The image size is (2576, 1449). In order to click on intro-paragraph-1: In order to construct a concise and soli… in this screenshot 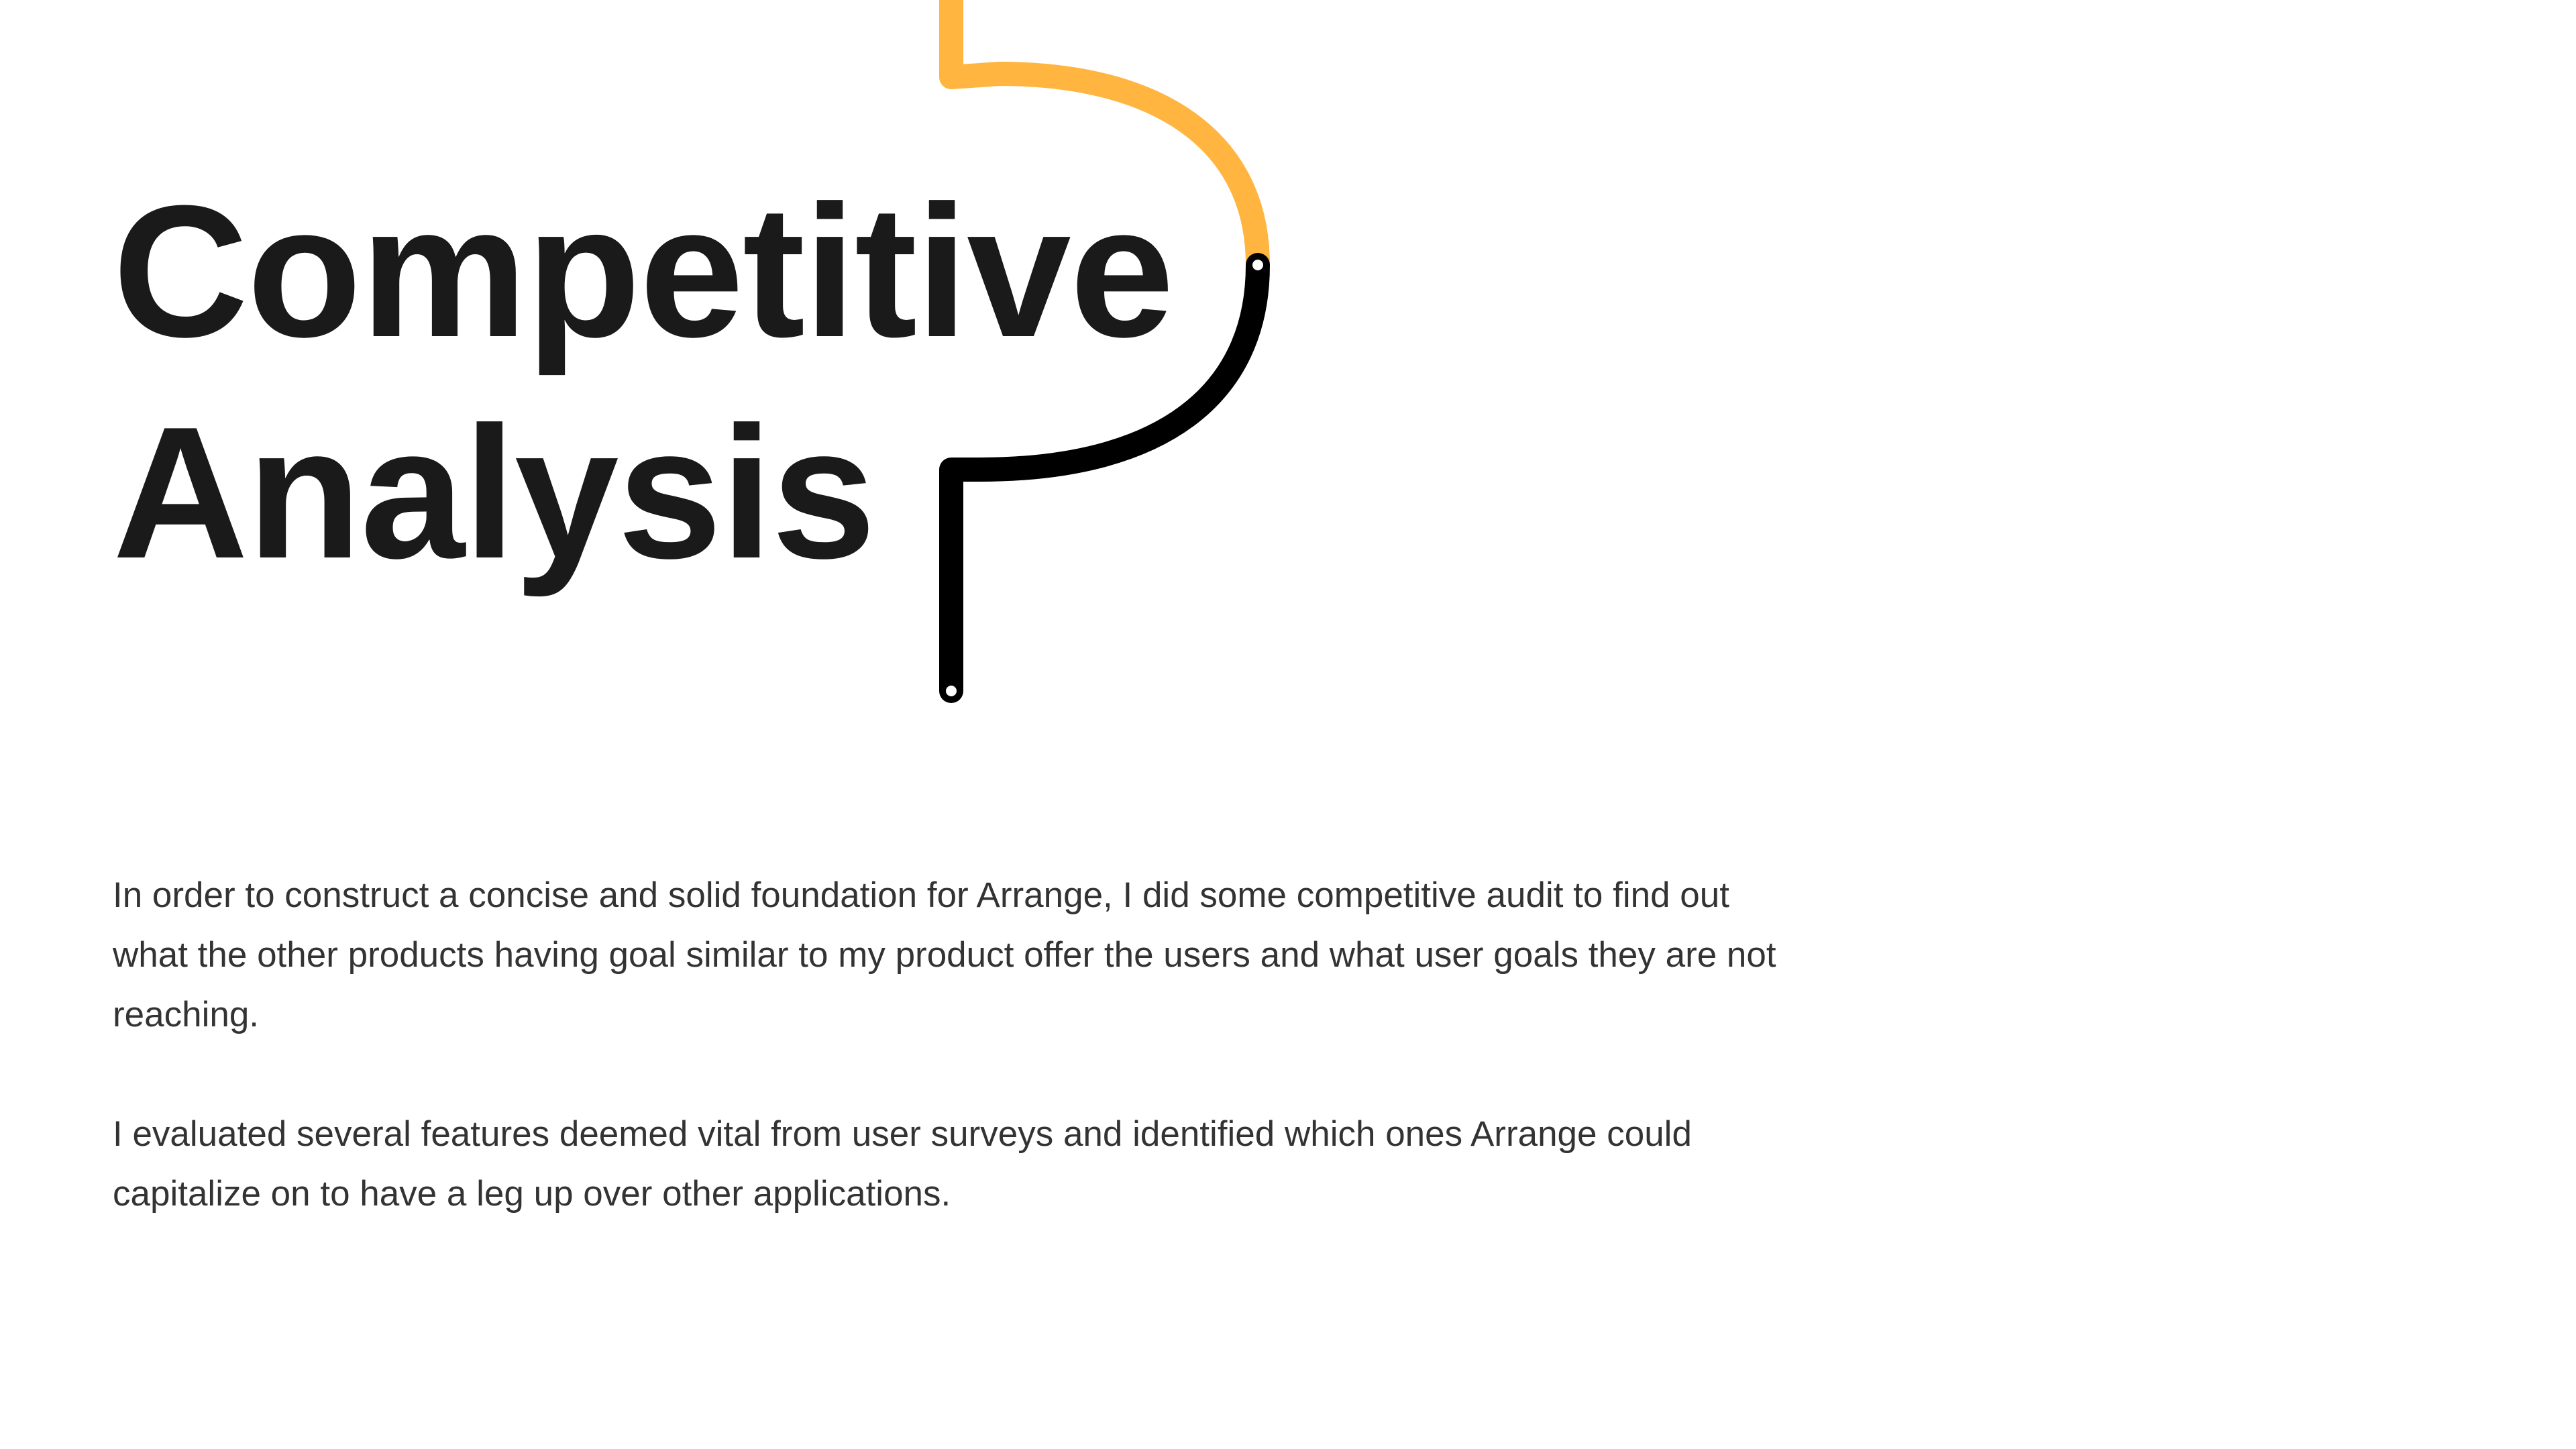, I will do `click(944, 954)`.